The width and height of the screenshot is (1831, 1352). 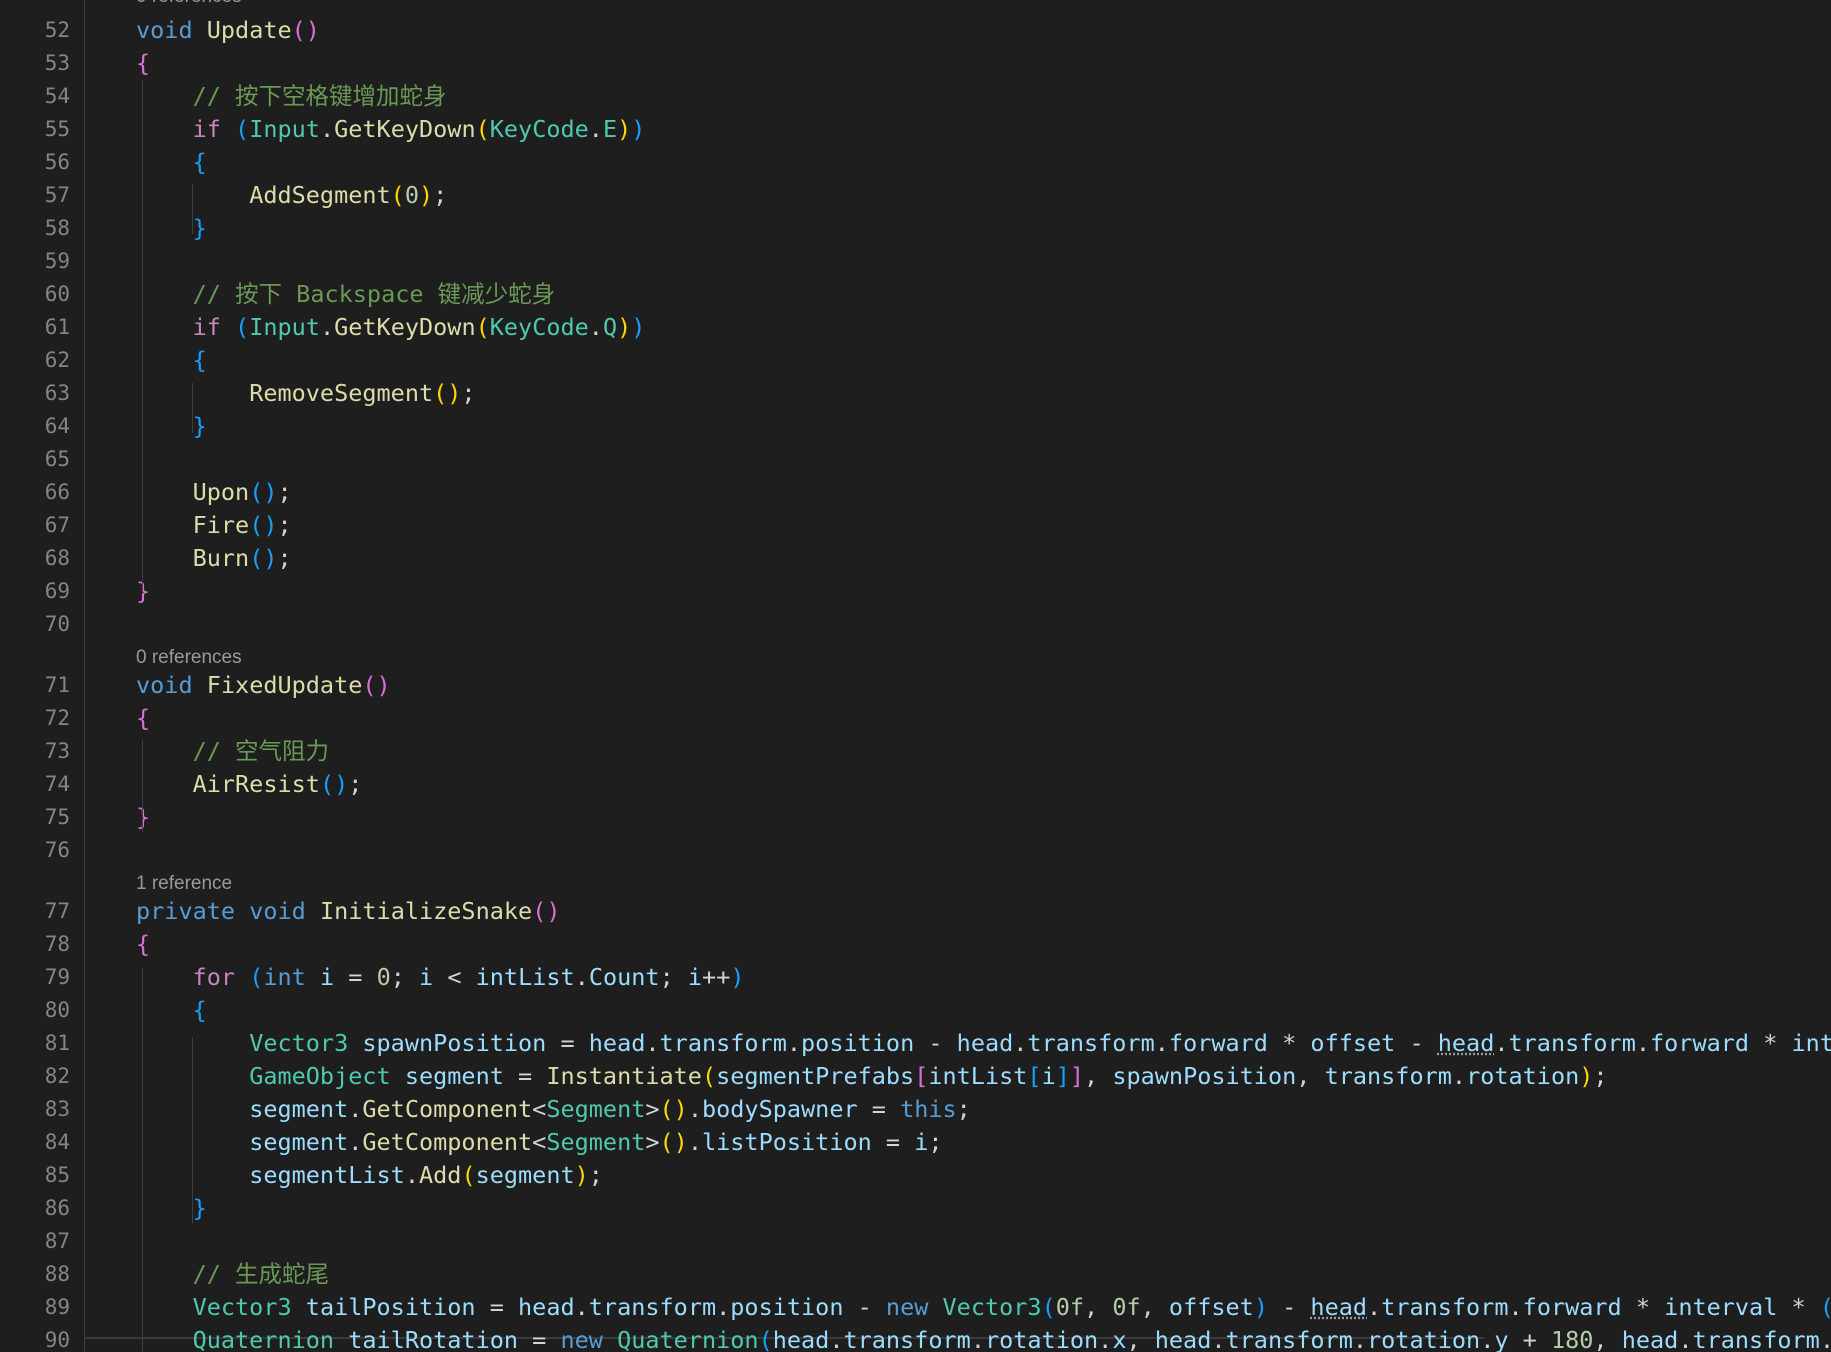 I want to click on code-line: 67 Fire();, so click(x=915, y=525).